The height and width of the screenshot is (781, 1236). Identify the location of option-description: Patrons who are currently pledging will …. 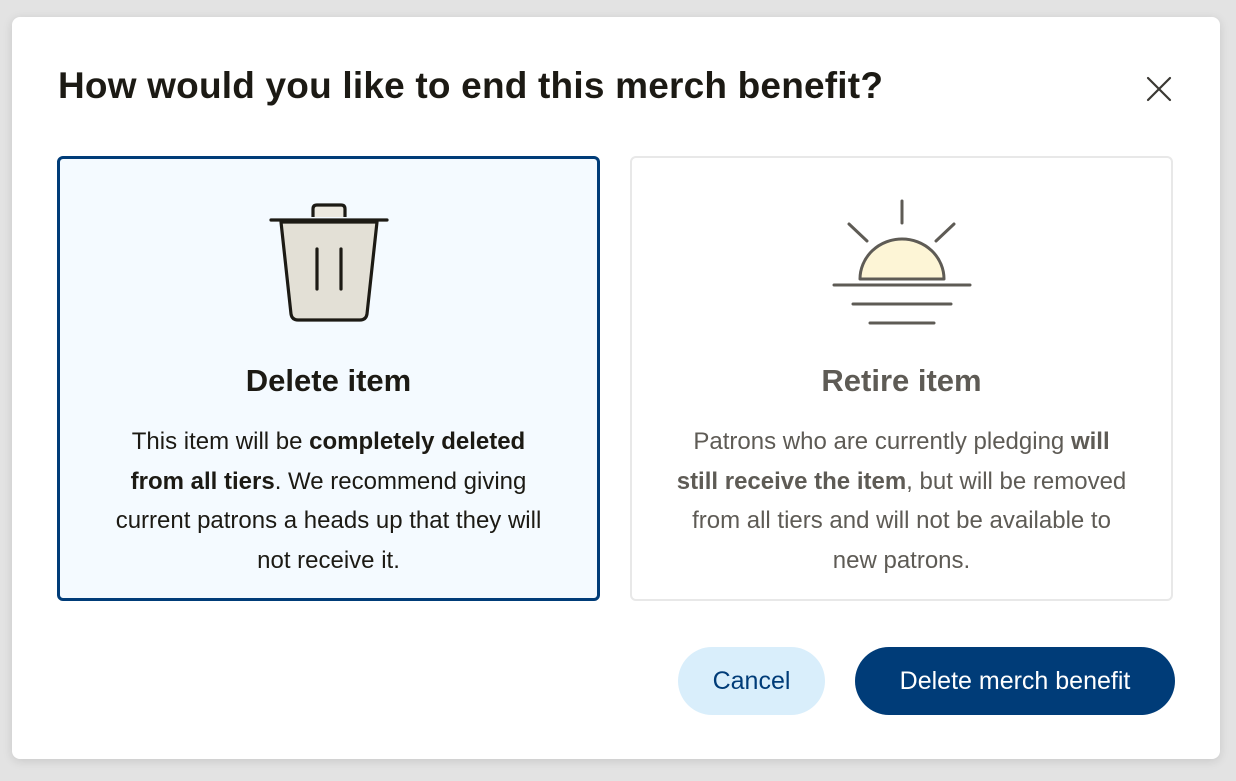
(901, 501).